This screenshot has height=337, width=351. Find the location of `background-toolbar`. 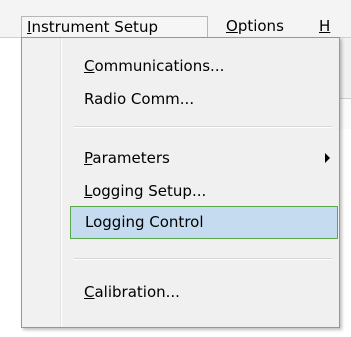

background-toolbar is located at coordinates (345, 68).